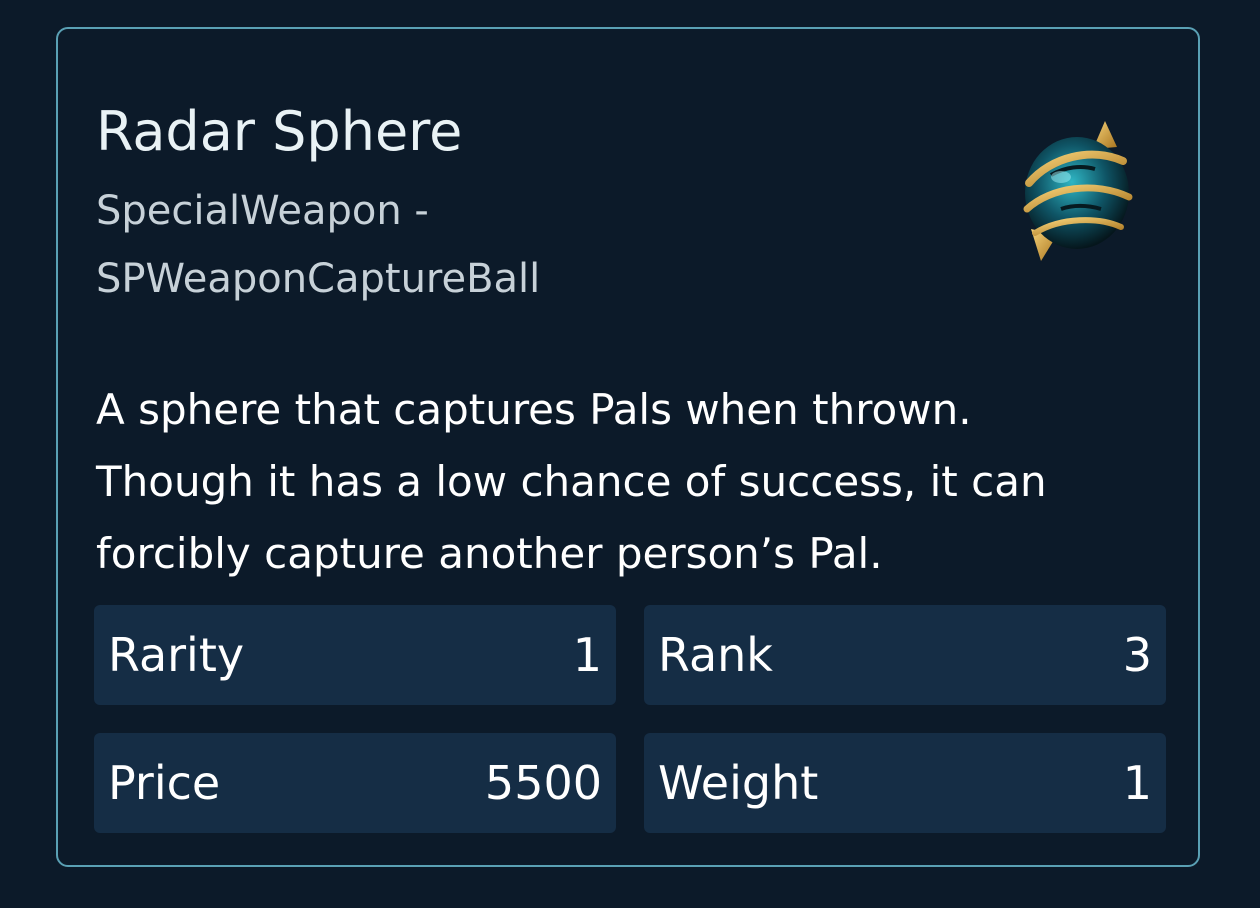 The height and width of the screenshot is (908, 1260). Describe the element at coordinates (164, 783) in the screenshot. I see `stat-label: Price` at that location.